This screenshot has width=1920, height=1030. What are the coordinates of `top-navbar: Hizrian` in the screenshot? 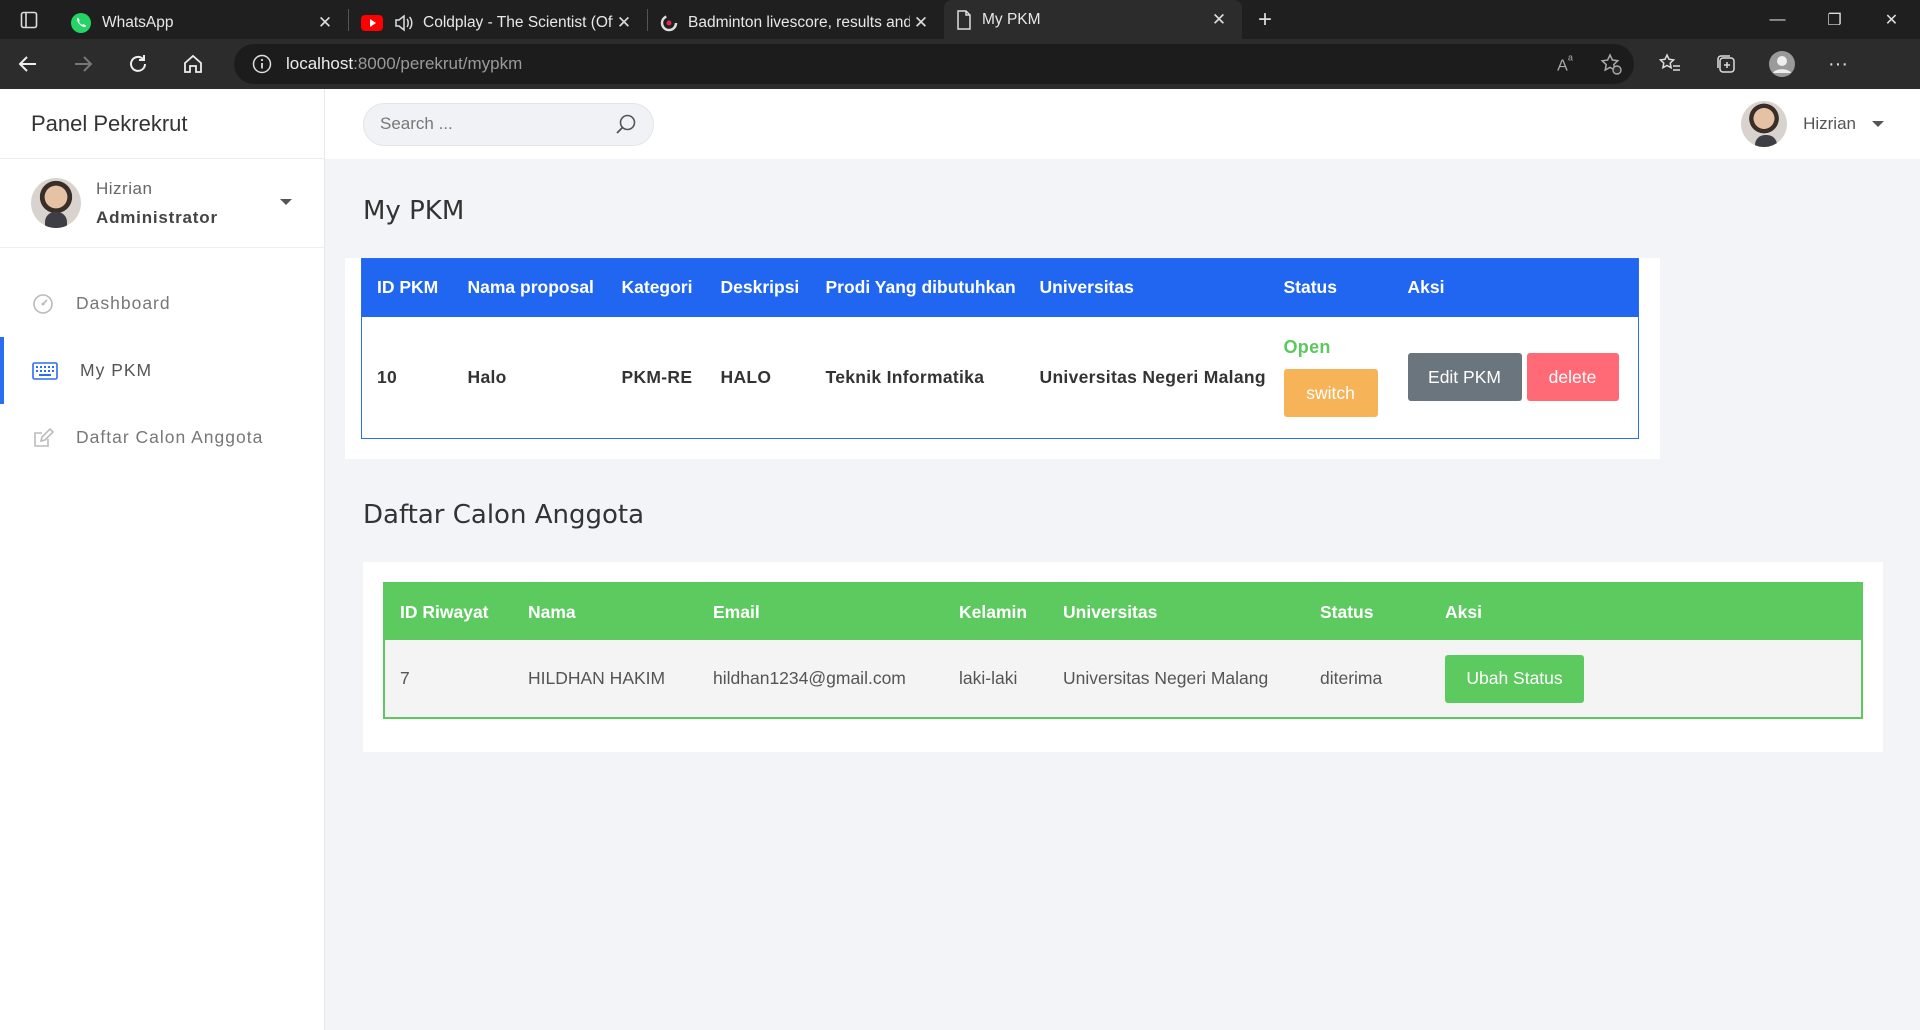 It's located at (1122, 124).